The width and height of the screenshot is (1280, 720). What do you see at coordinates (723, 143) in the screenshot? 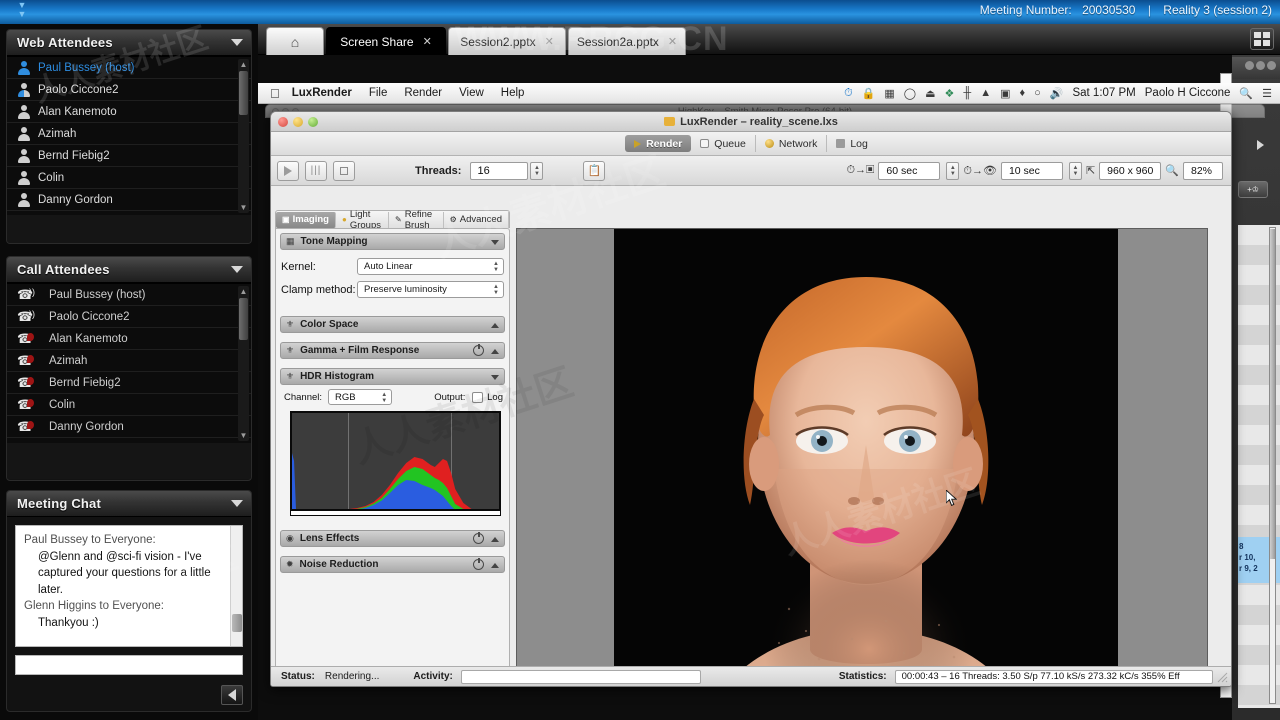
I see `tab-queue: Queue` at bounding box center [723, 143].